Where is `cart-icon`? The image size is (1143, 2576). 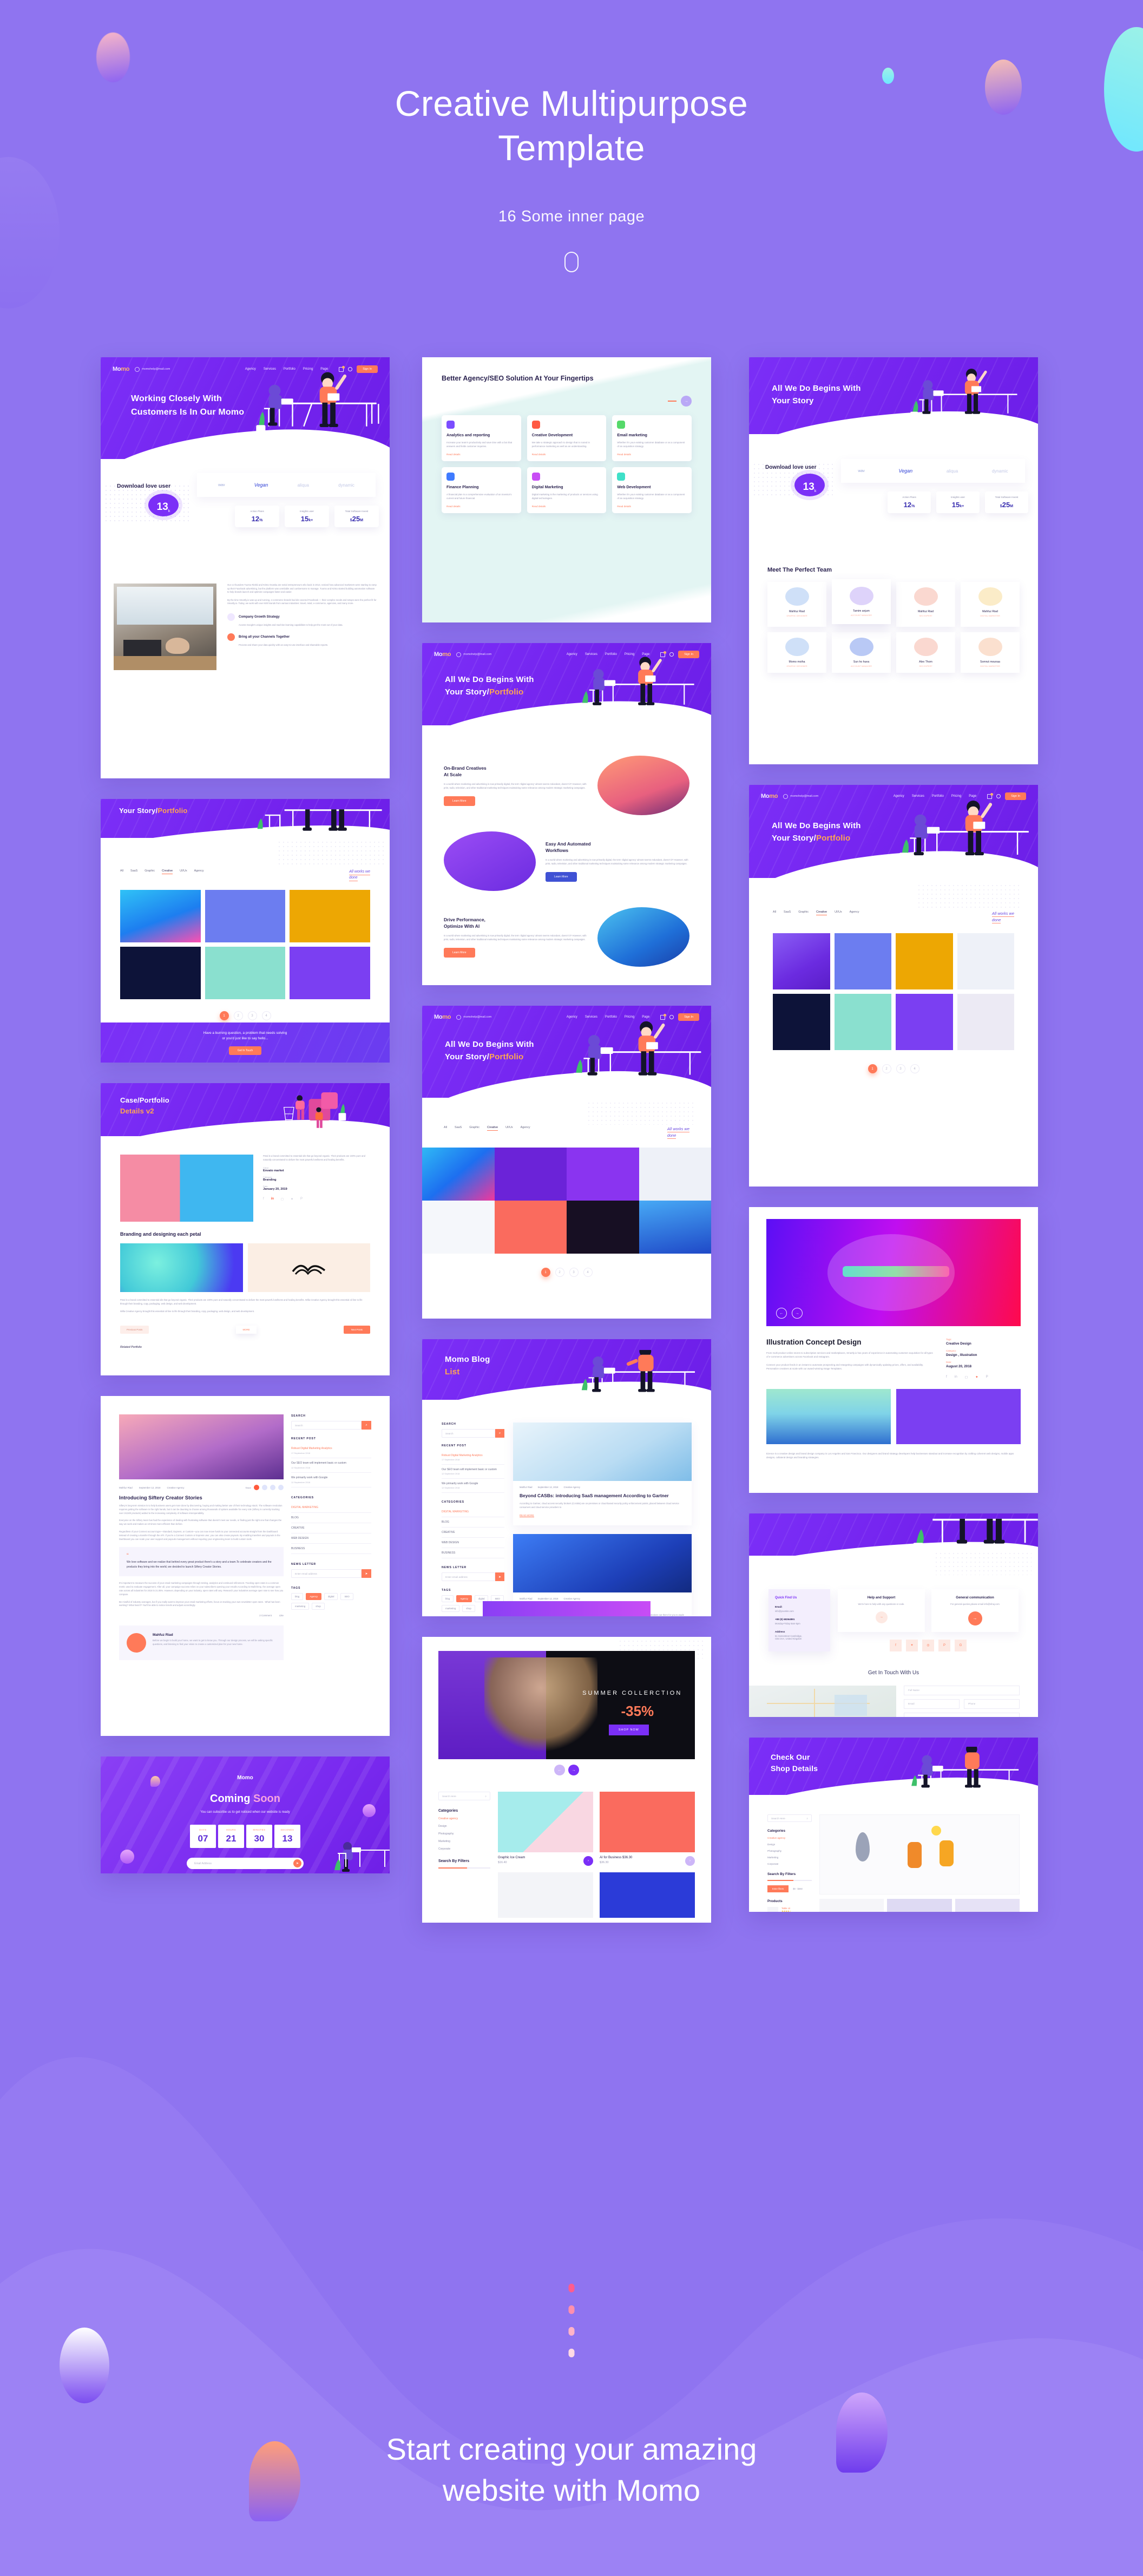 cart-icon is located at coordinates (663, 654).